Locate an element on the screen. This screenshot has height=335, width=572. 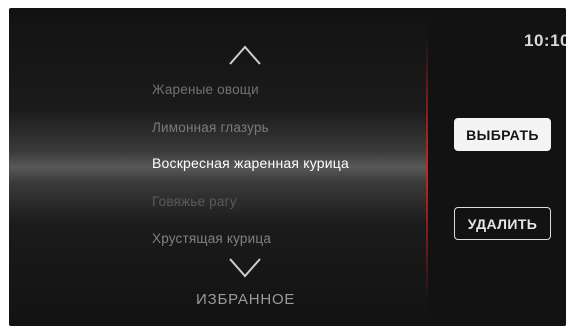
list-item: Хрустящая курица is located at coordinates (211, 238).